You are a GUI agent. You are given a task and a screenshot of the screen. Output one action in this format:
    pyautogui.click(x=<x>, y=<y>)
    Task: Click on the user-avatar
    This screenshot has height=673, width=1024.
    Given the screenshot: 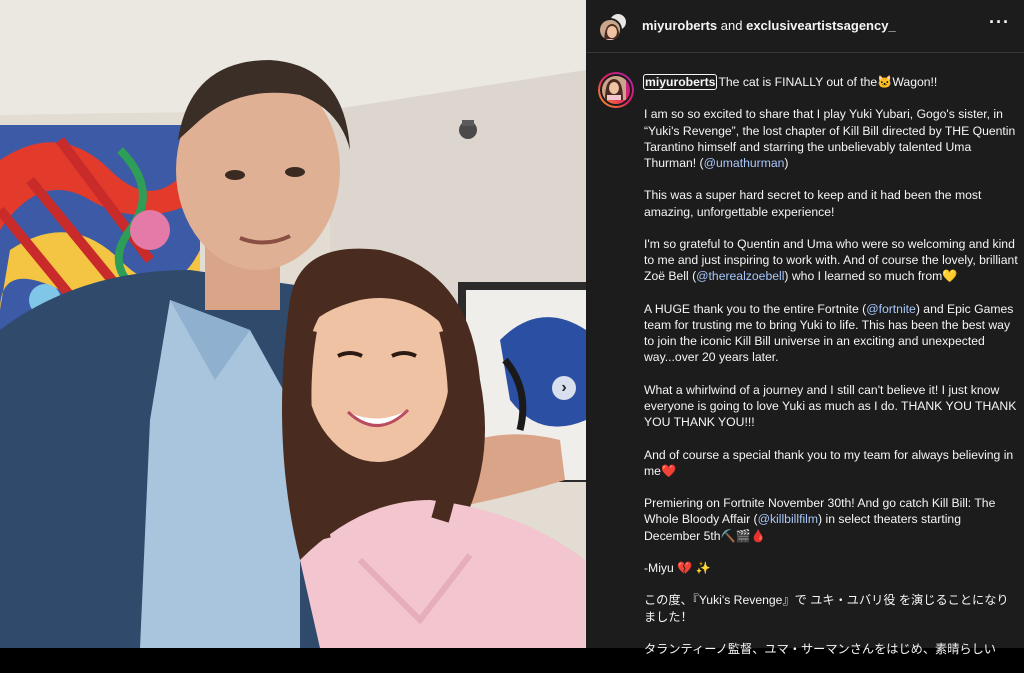 What is the action you would take?
    pyautogui.click(x=610, y=30)
    